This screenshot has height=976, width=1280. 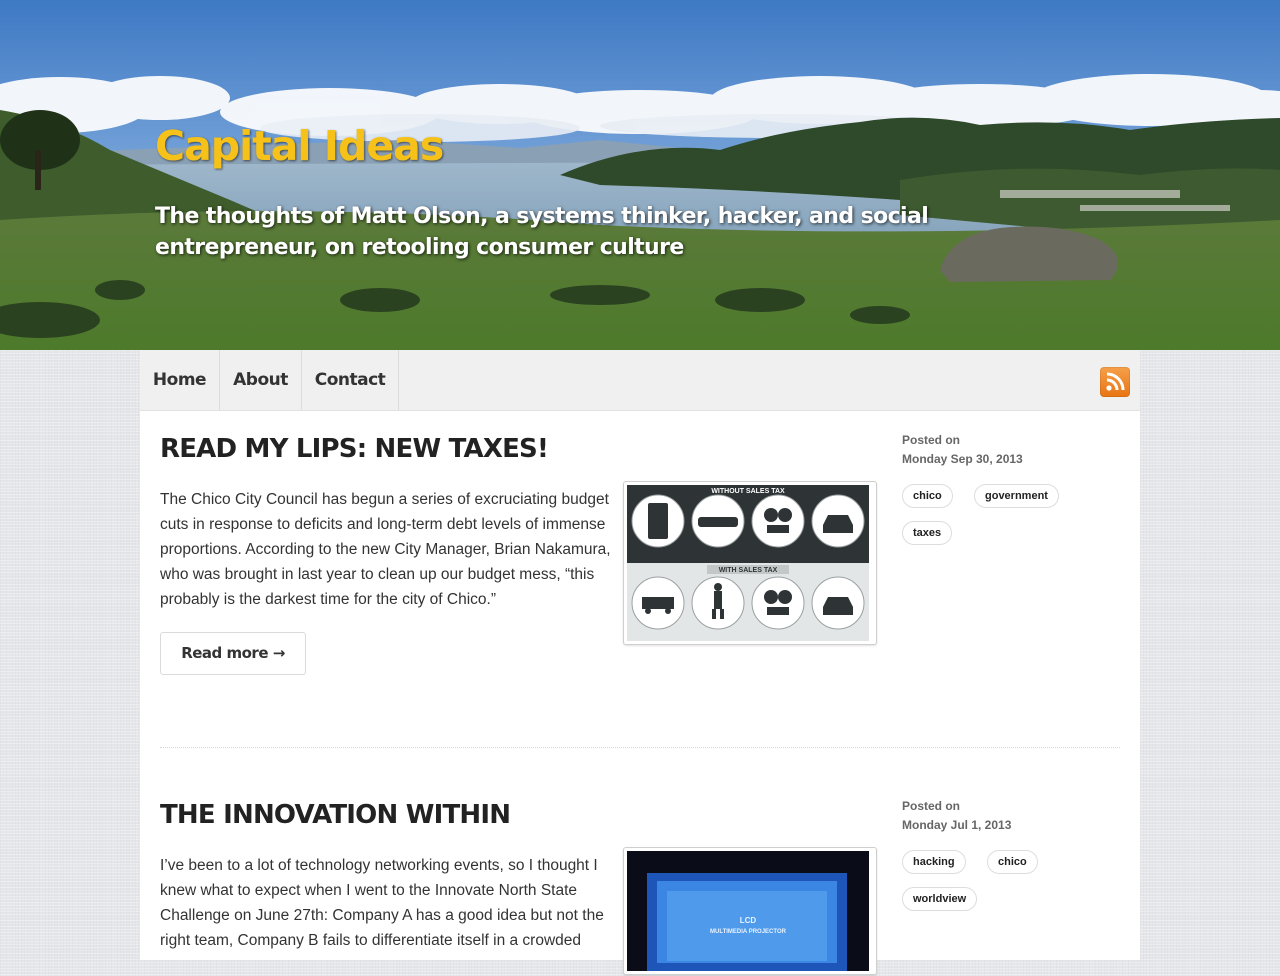 I want to click on post-title: THE INNOVATION WITHIN, so click(x=335, y=815).